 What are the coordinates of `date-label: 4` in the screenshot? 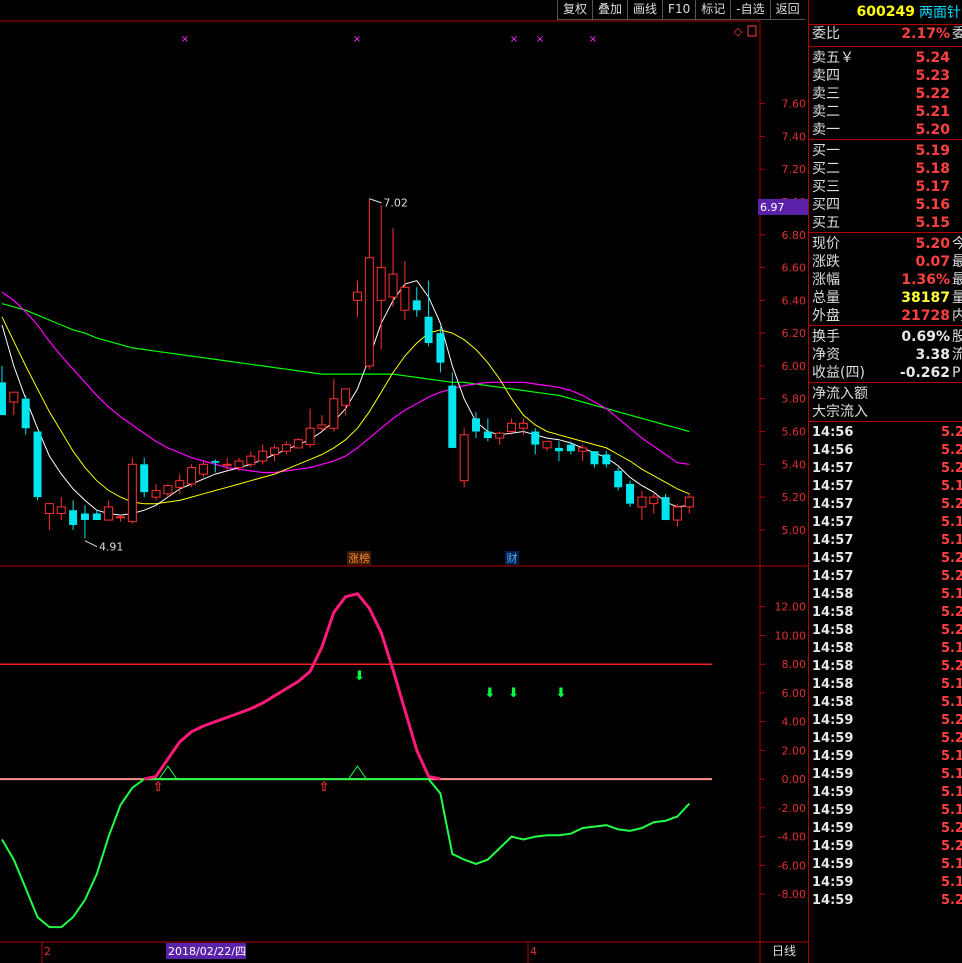 It's located at (533, 951).